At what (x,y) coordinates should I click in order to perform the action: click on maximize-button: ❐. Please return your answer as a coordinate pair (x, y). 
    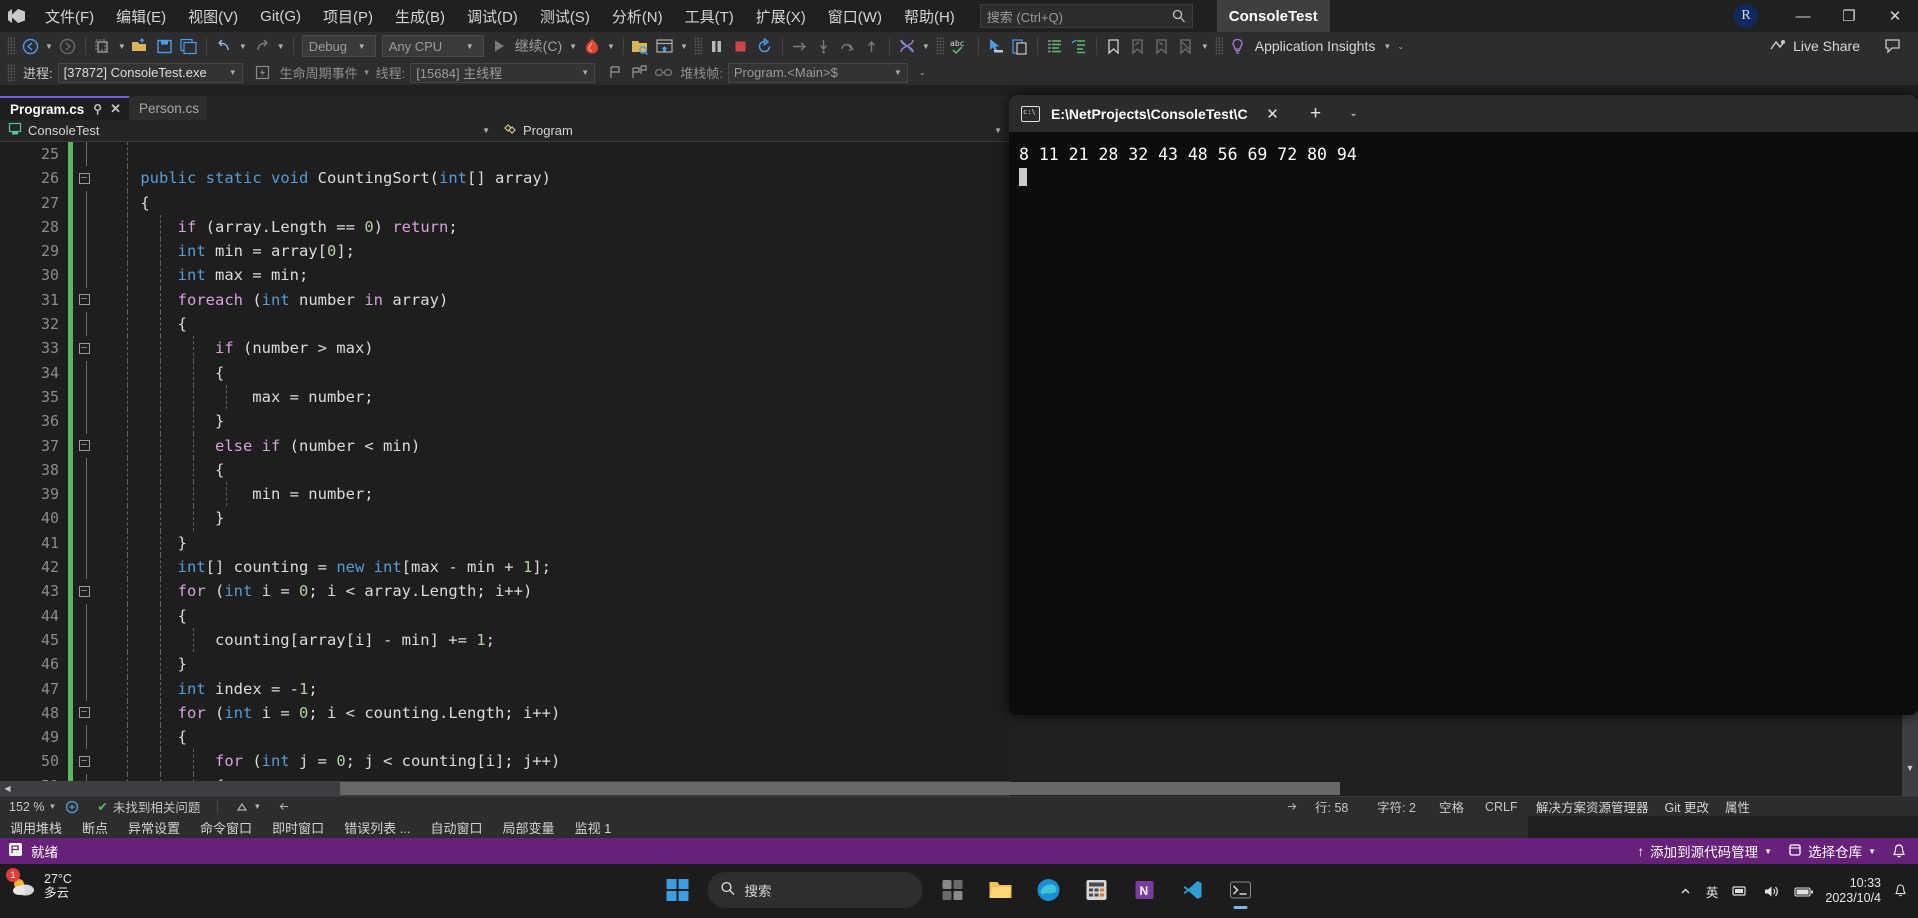
    Looking at the image, I should click on (1849, 16).